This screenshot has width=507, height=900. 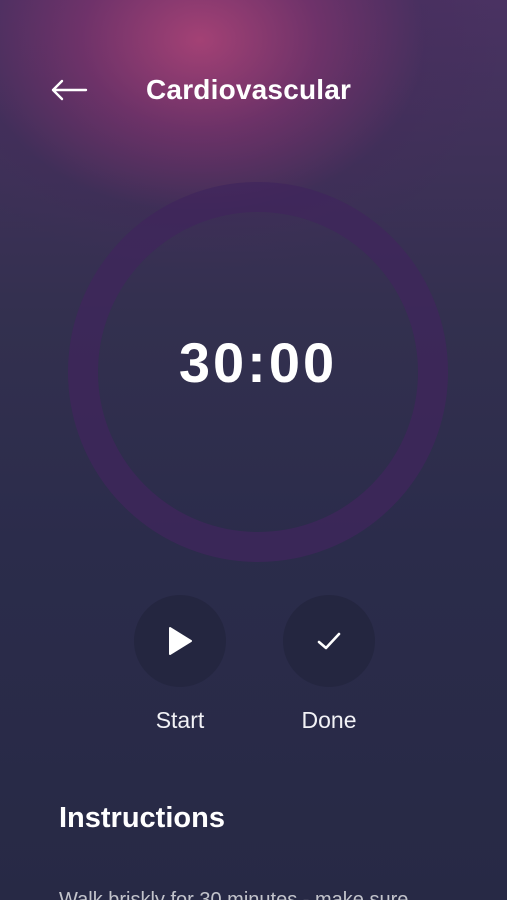 I want to click on done-label: Done, so click(x=329, y=720).